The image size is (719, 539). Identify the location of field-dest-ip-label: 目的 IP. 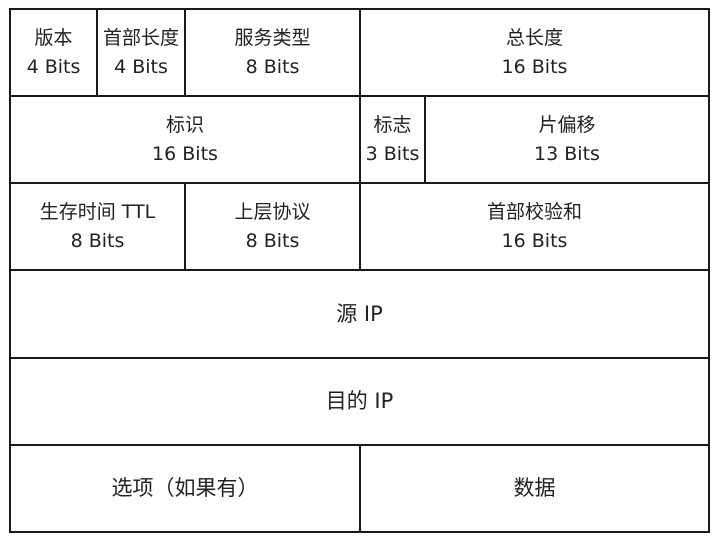
(359, 401).